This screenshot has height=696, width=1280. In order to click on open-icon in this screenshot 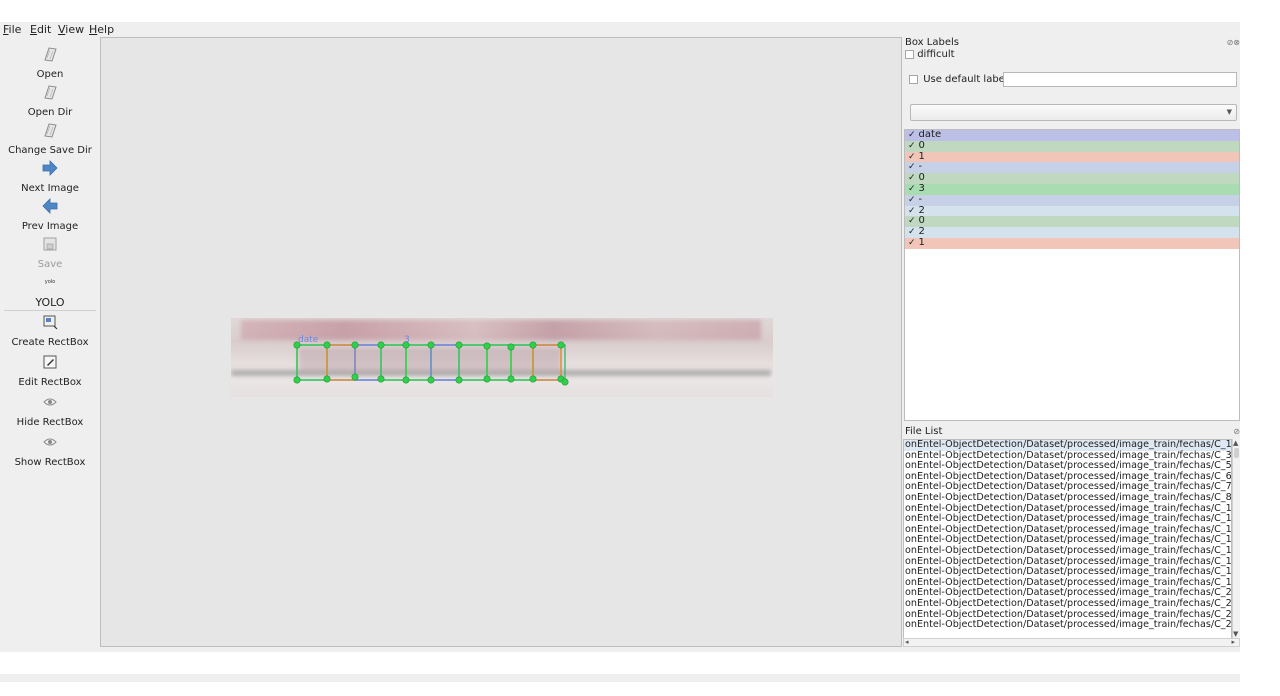, I will do `click(50, 54)`.